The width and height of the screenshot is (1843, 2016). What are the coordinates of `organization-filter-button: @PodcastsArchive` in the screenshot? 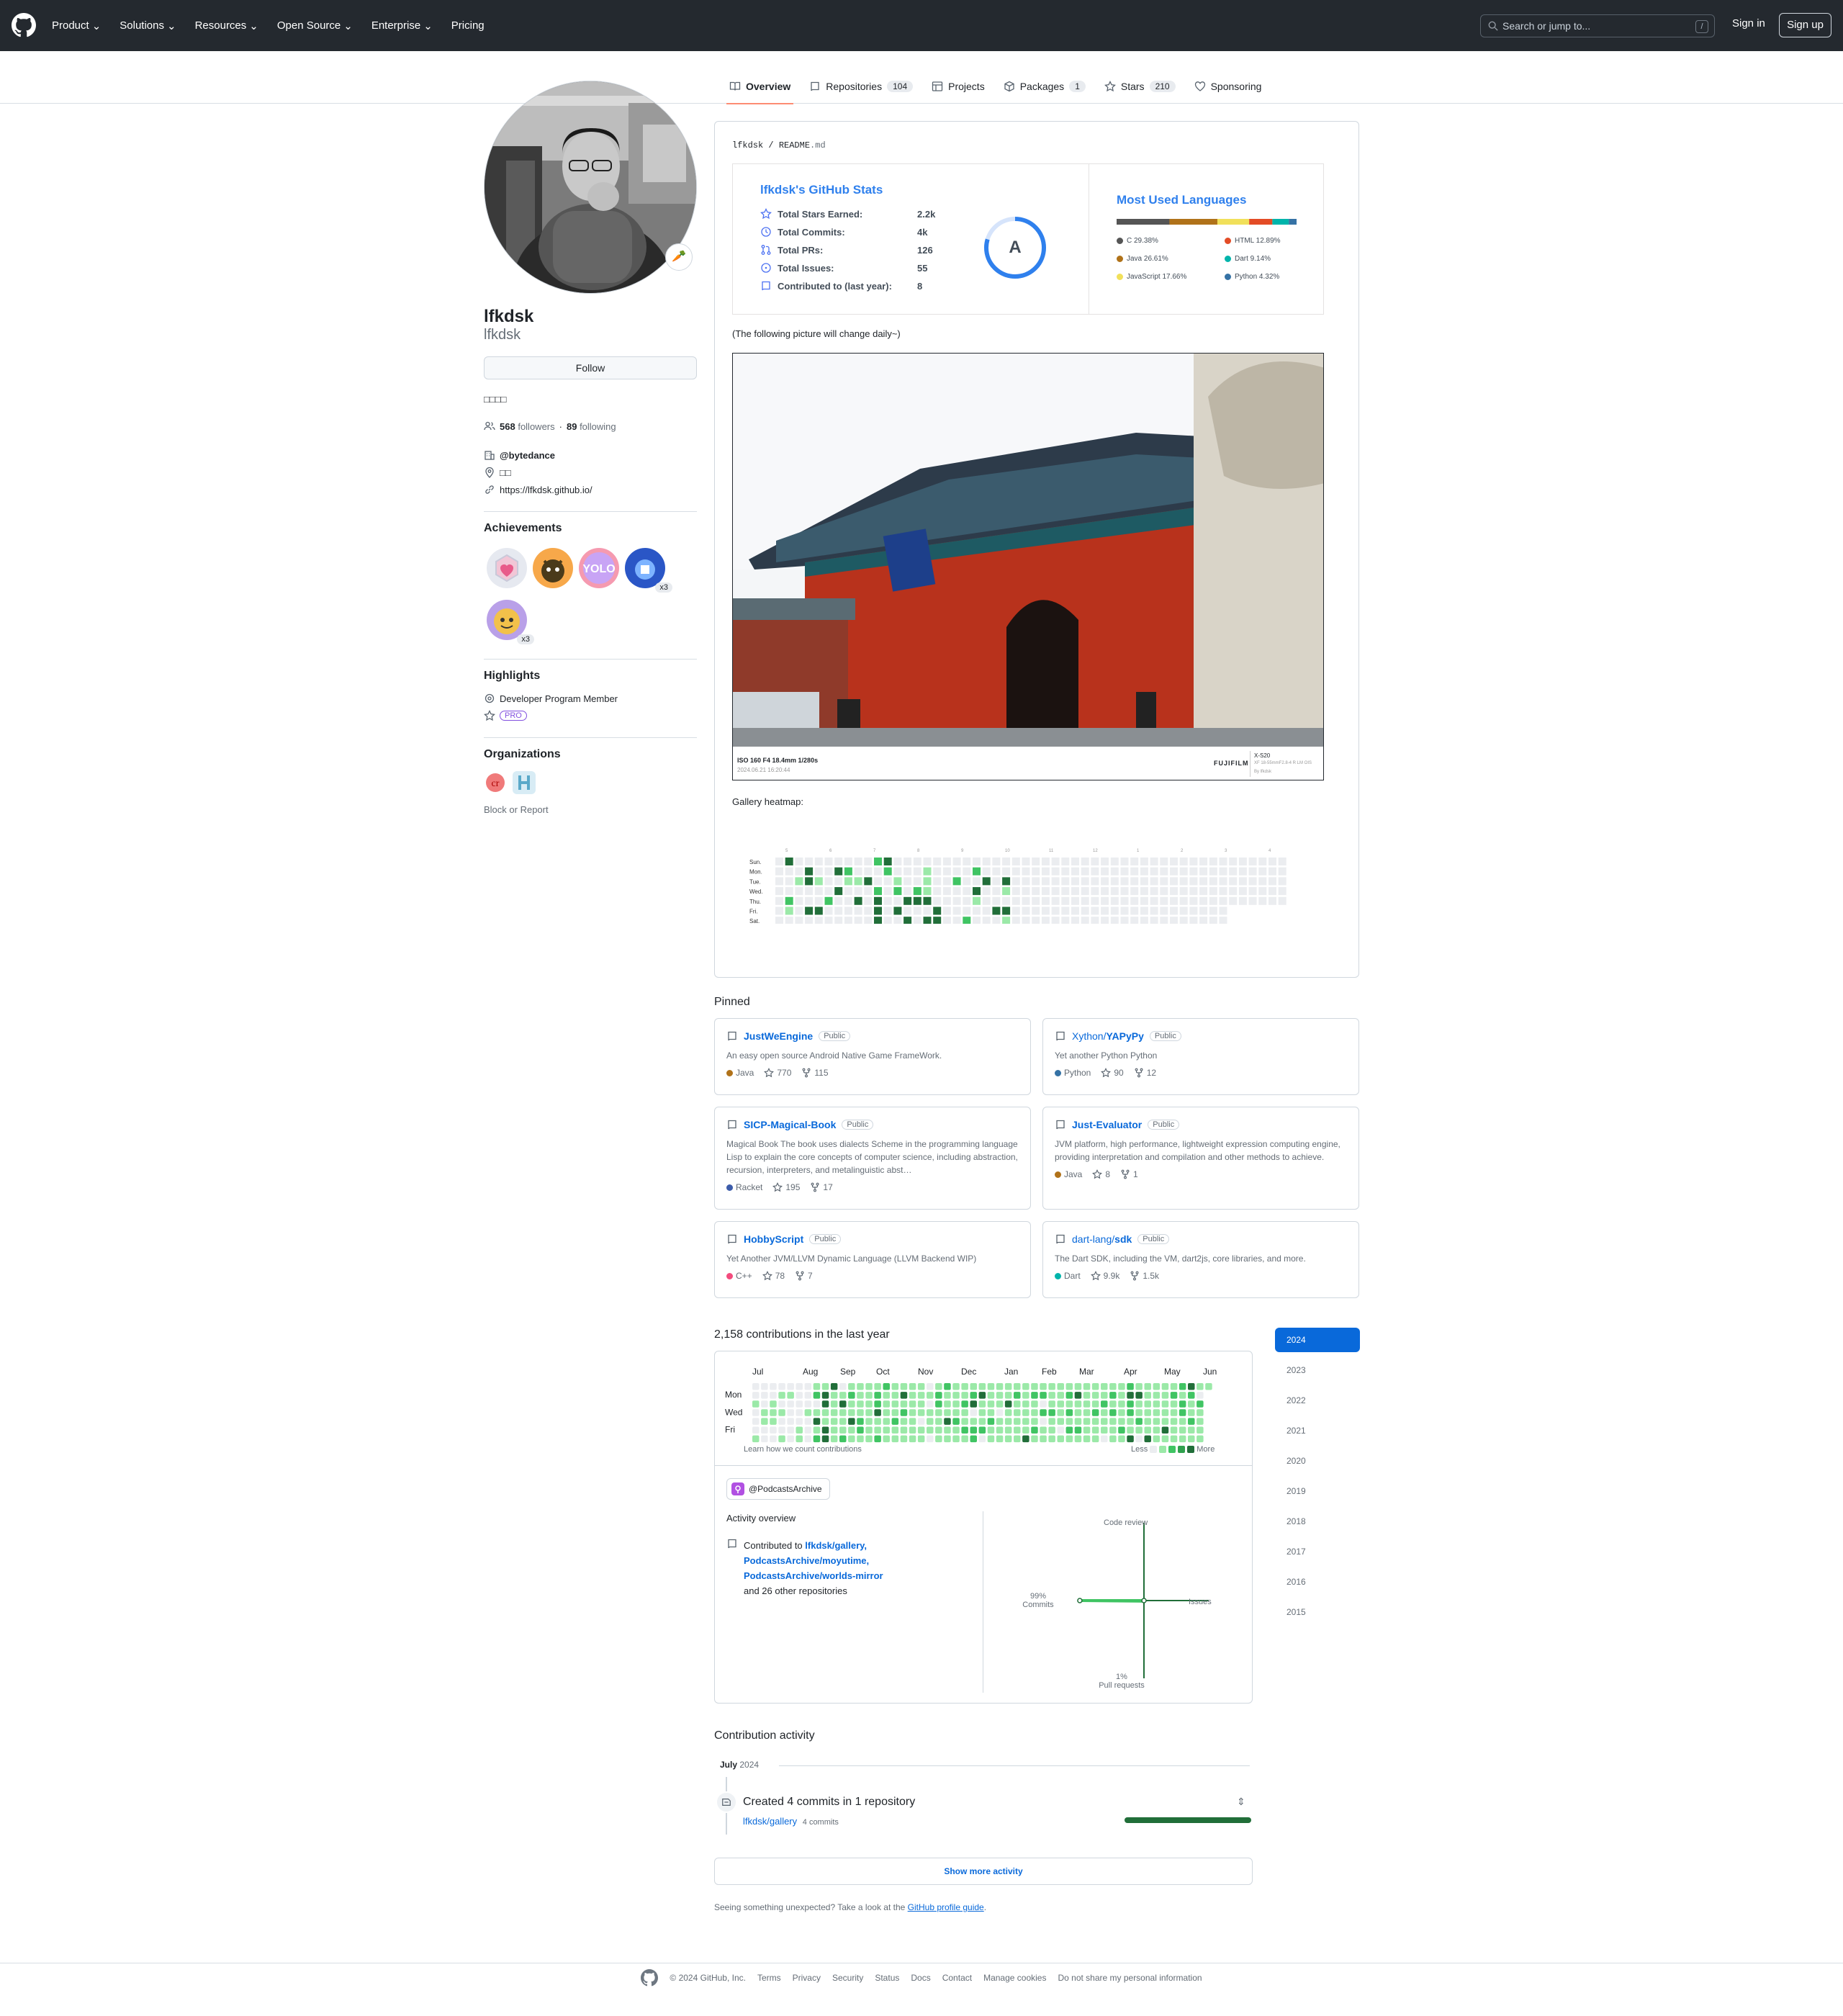 It's located at (778, 1489).